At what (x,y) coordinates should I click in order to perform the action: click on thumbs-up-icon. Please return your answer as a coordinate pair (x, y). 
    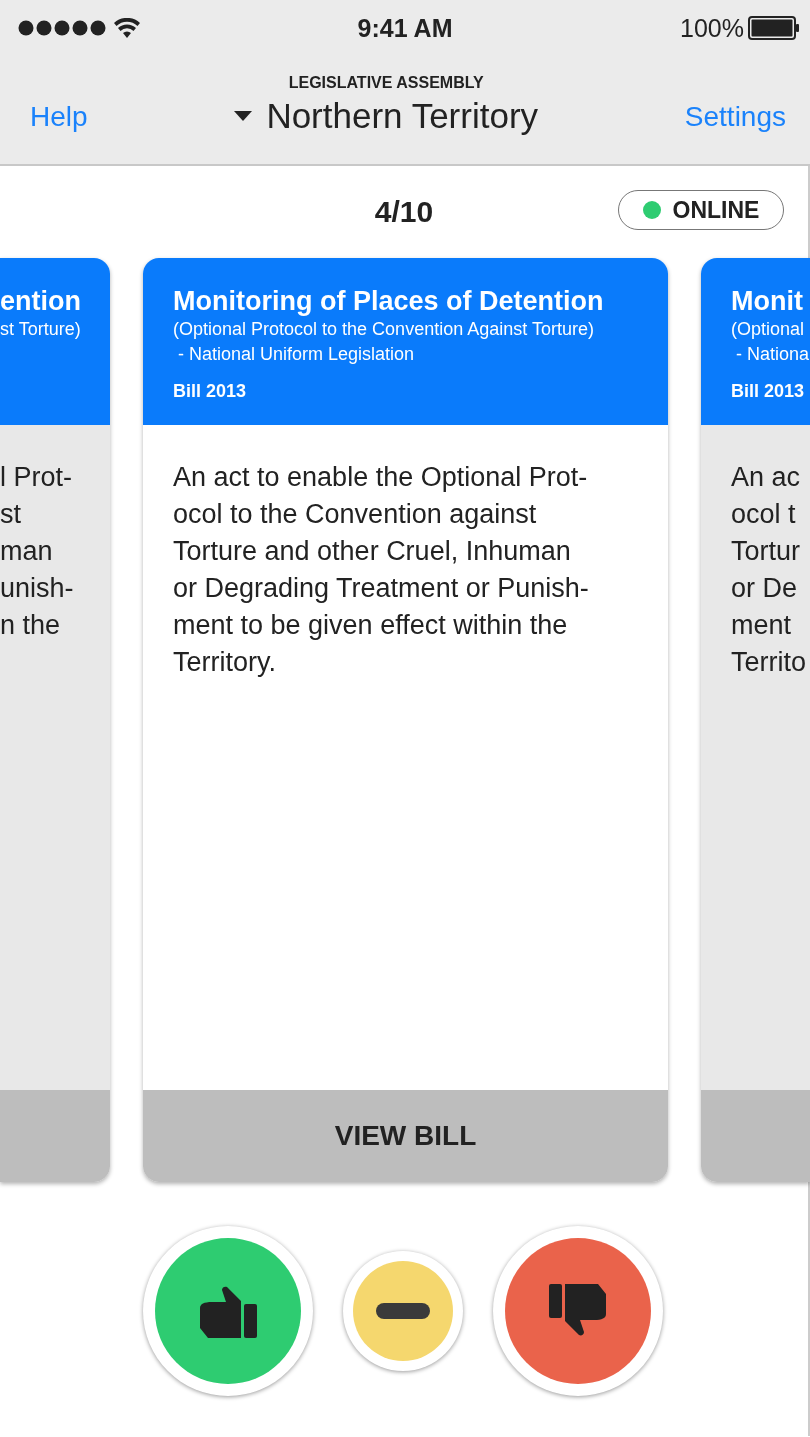
    Looking at the image, I should click on (228, 1311).